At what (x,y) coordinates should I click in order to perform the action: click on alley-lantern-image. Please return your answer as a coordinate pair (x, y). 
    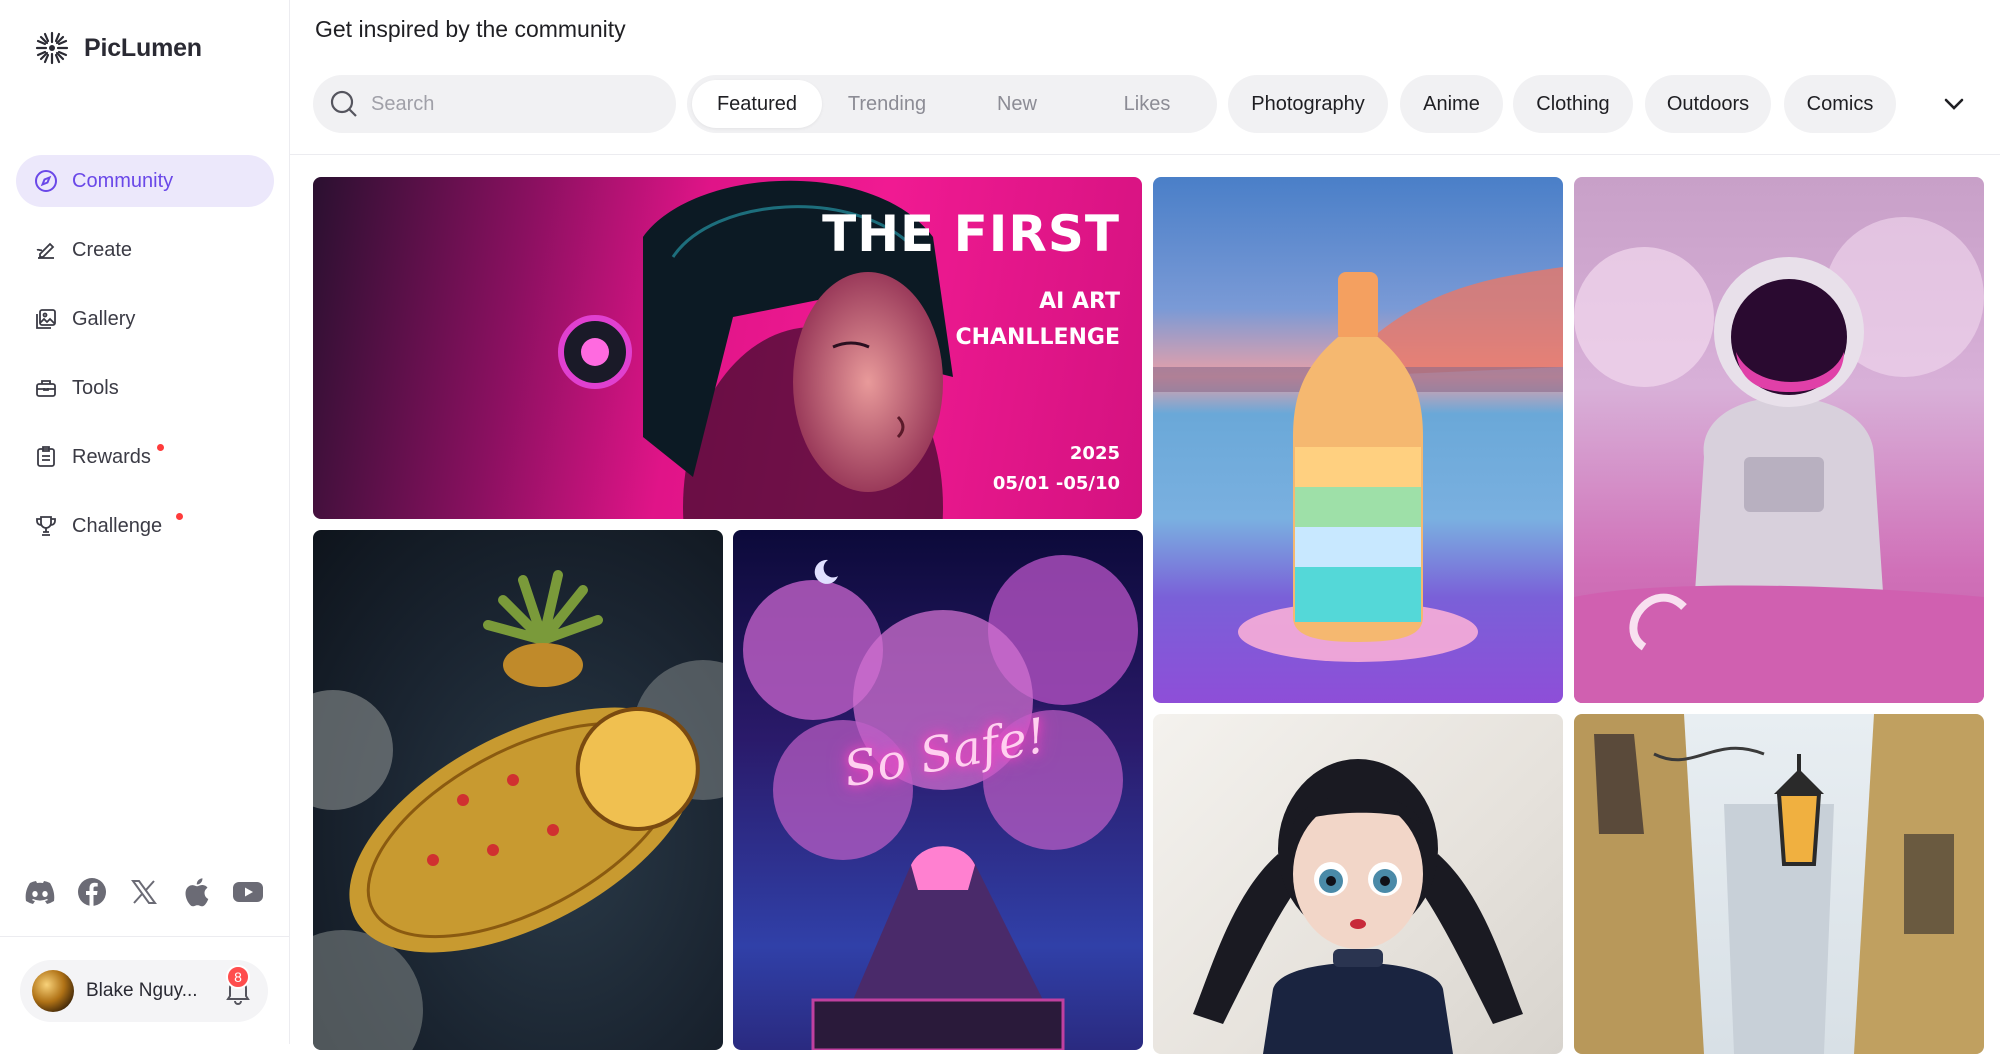
    Looking at the image, I should click on (1779, 884).